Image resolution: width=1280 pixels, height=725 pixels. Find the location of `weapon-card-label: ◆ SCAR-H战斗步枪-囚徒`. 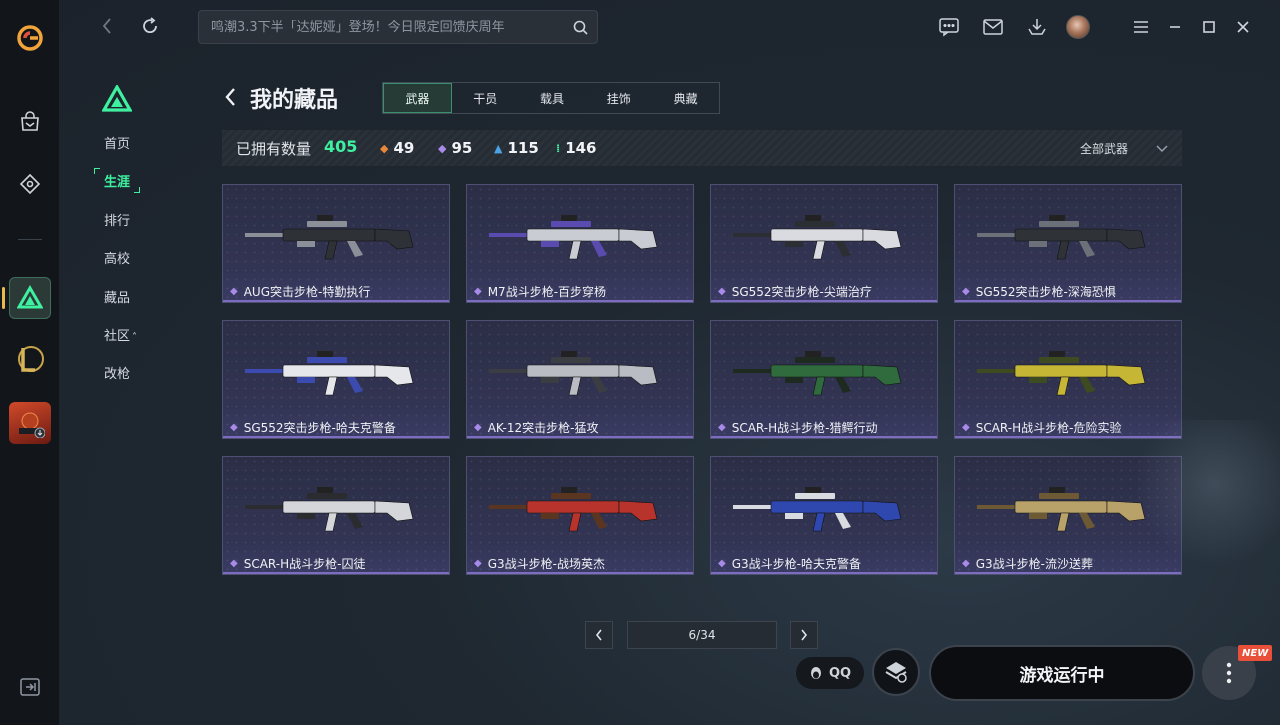

weapon-card-label: ◆ SCAR-H战斗步枪-囚徒 is located at coordinates (336, 563).